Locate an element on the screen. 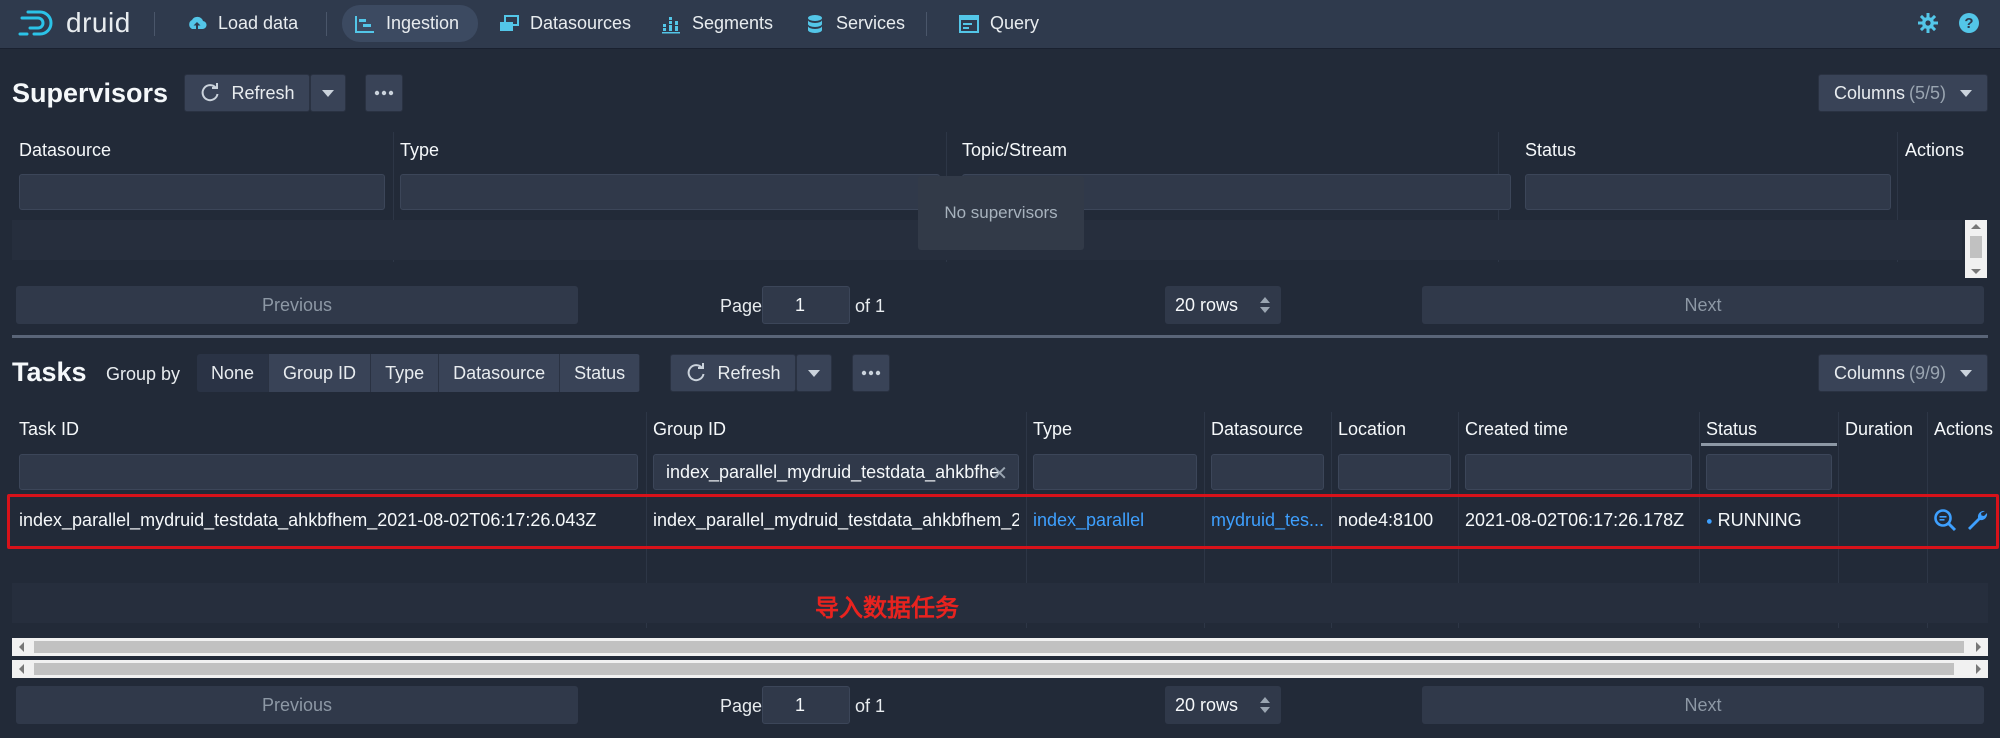 The width and height of the screenshot is (2000, 738). druid-logo: druid is located at coordinates (74, 23).